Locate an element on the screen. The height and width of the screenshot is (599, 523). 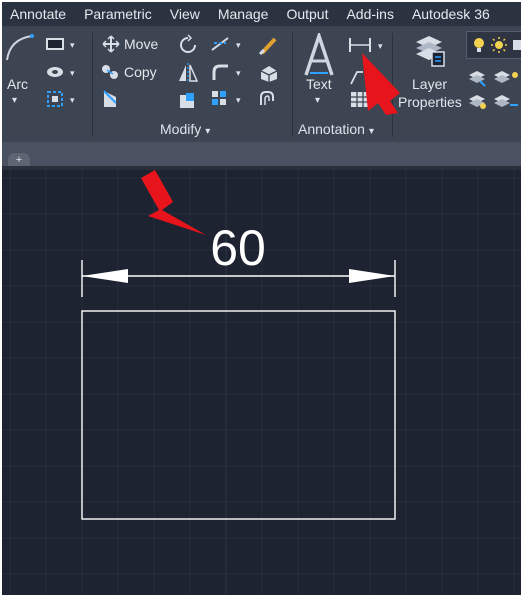
array-button: ▾ is located at coordinates (228, 99).